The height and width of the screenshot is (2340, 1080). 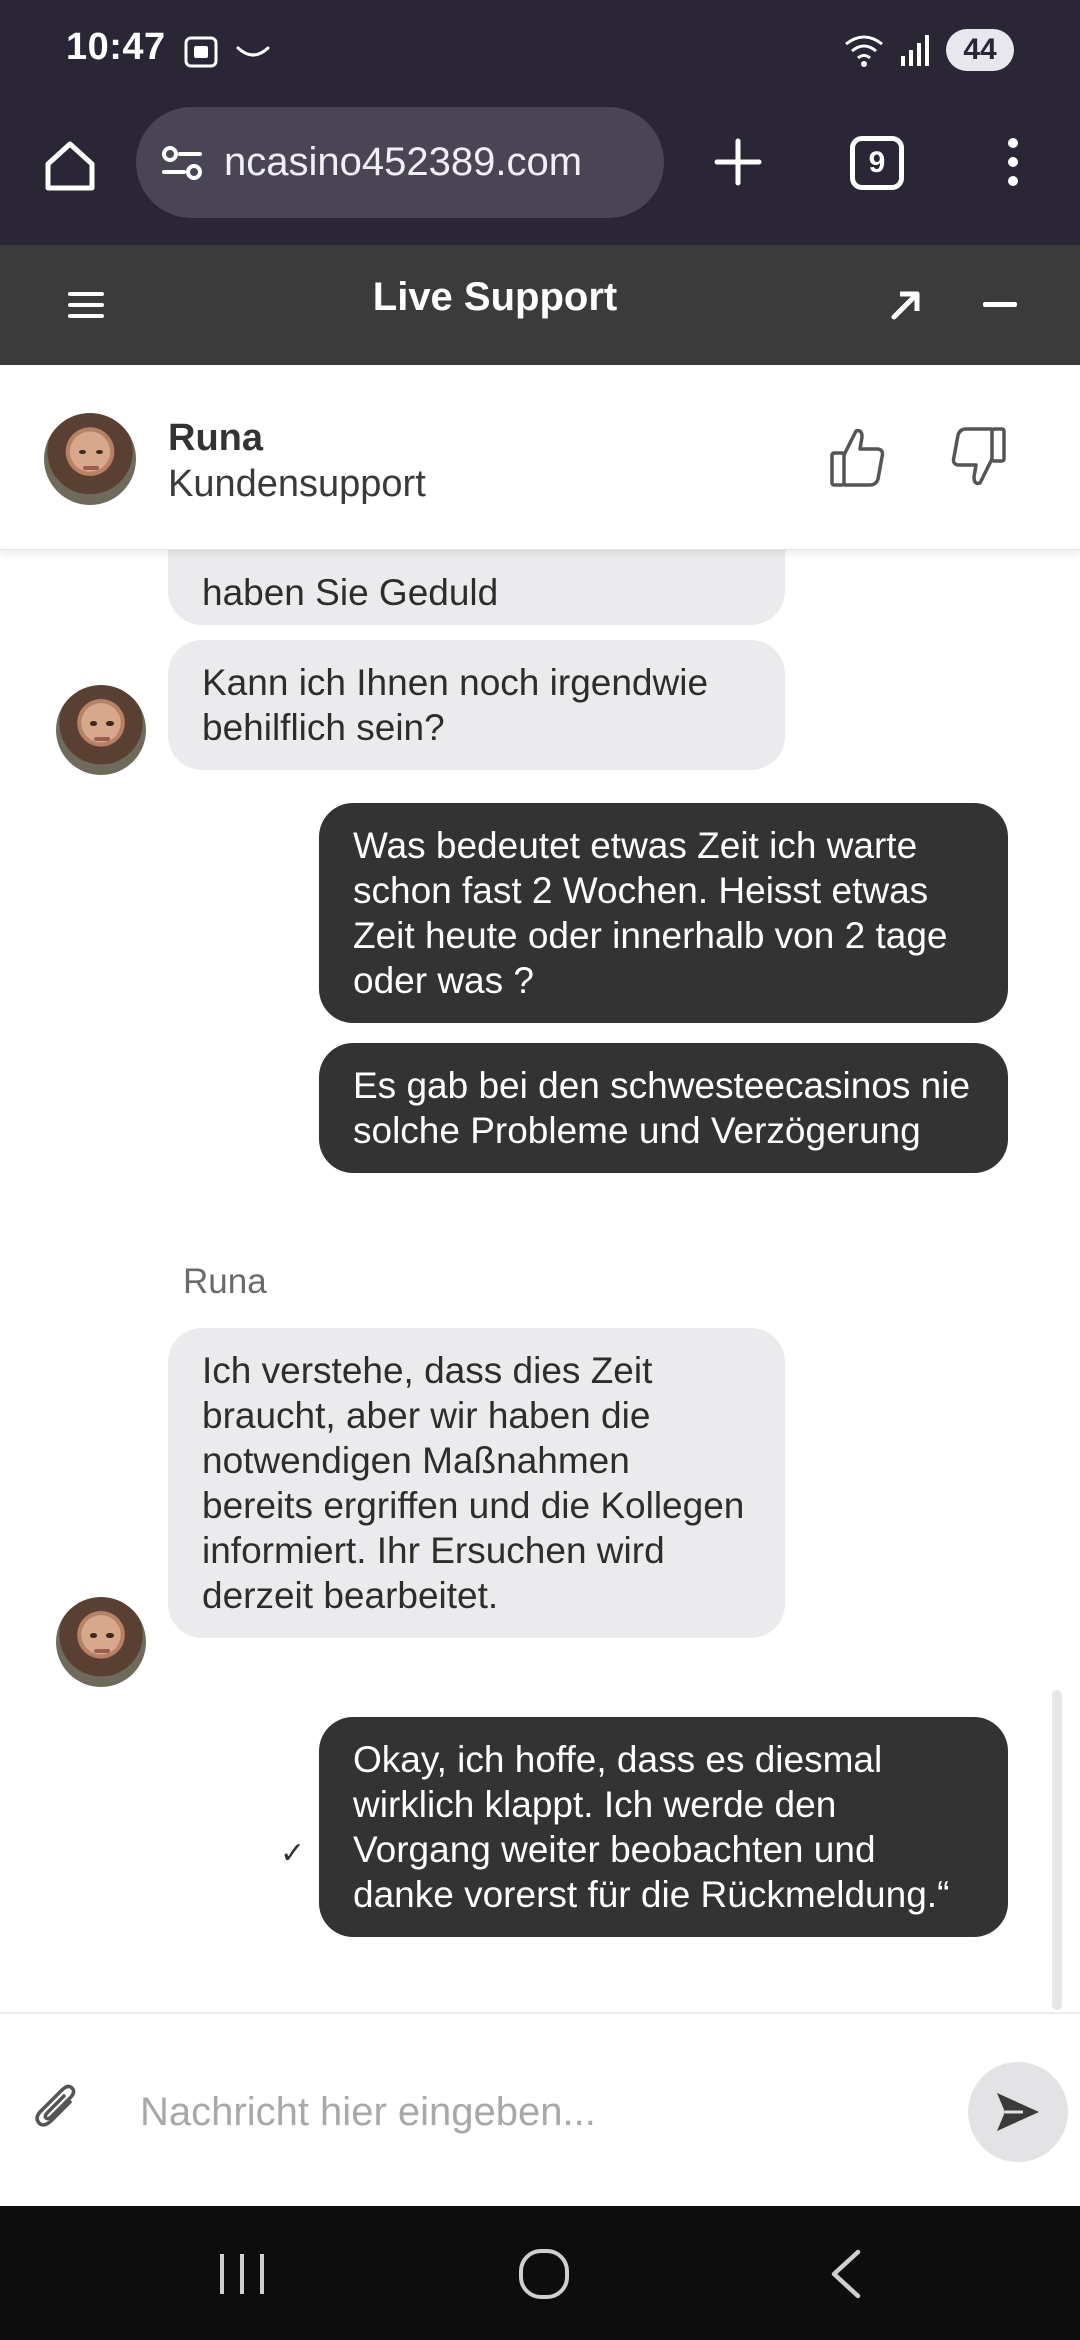 What do you see at coordinates (877, 163) in the screenshot?
I see `tab-switcher-button: 9` at bounding box center [877, 163].